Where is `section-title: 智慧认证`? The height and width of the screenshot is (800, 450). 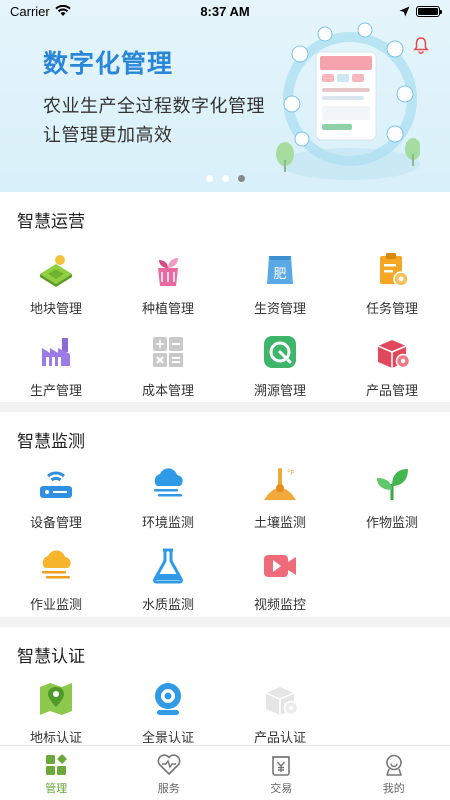
section-title: 智慧认证 is located at coordinates (51, 656).